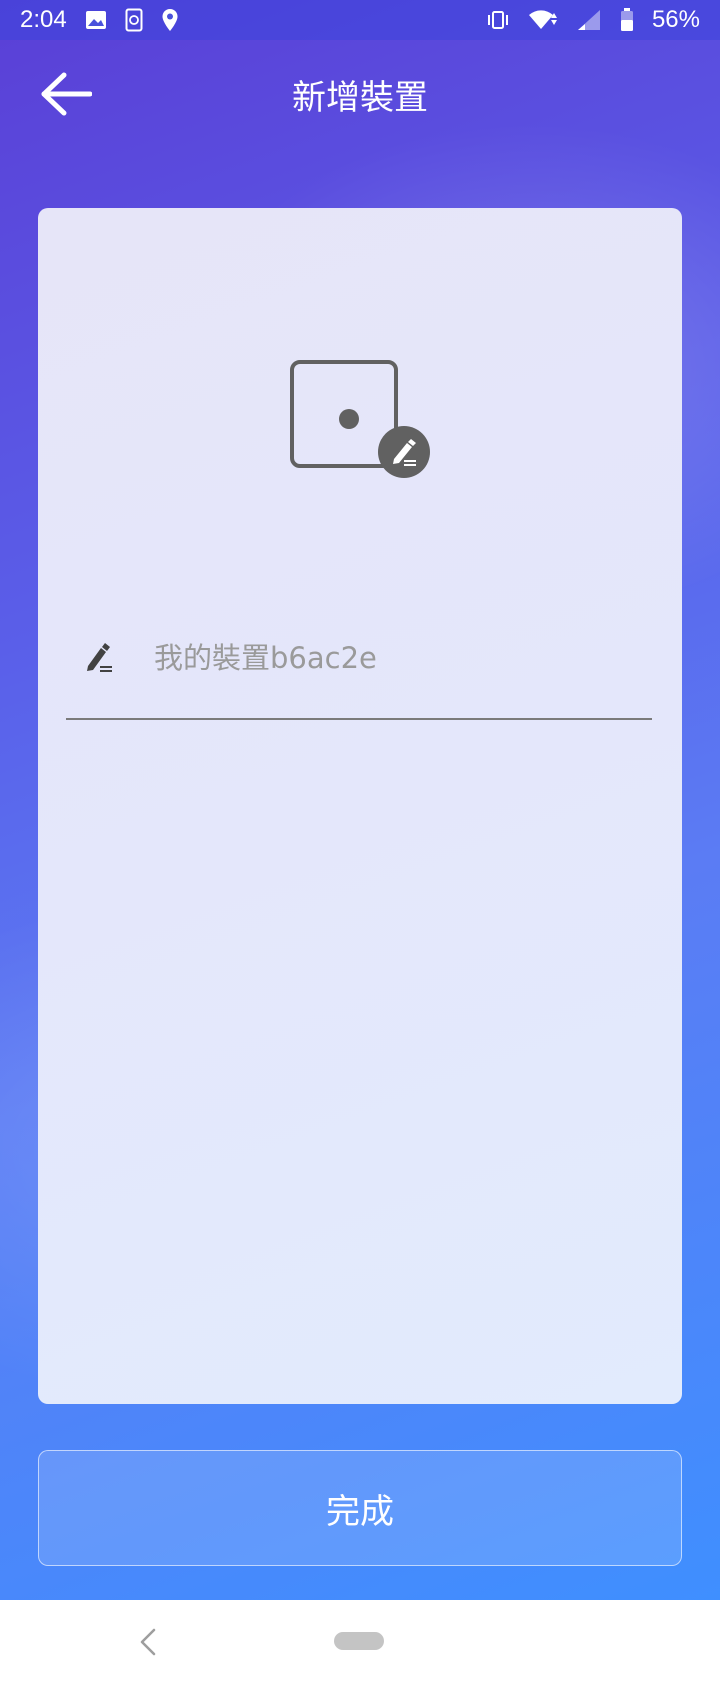  I want to click on nav-back-icon, so click(148, 1642).